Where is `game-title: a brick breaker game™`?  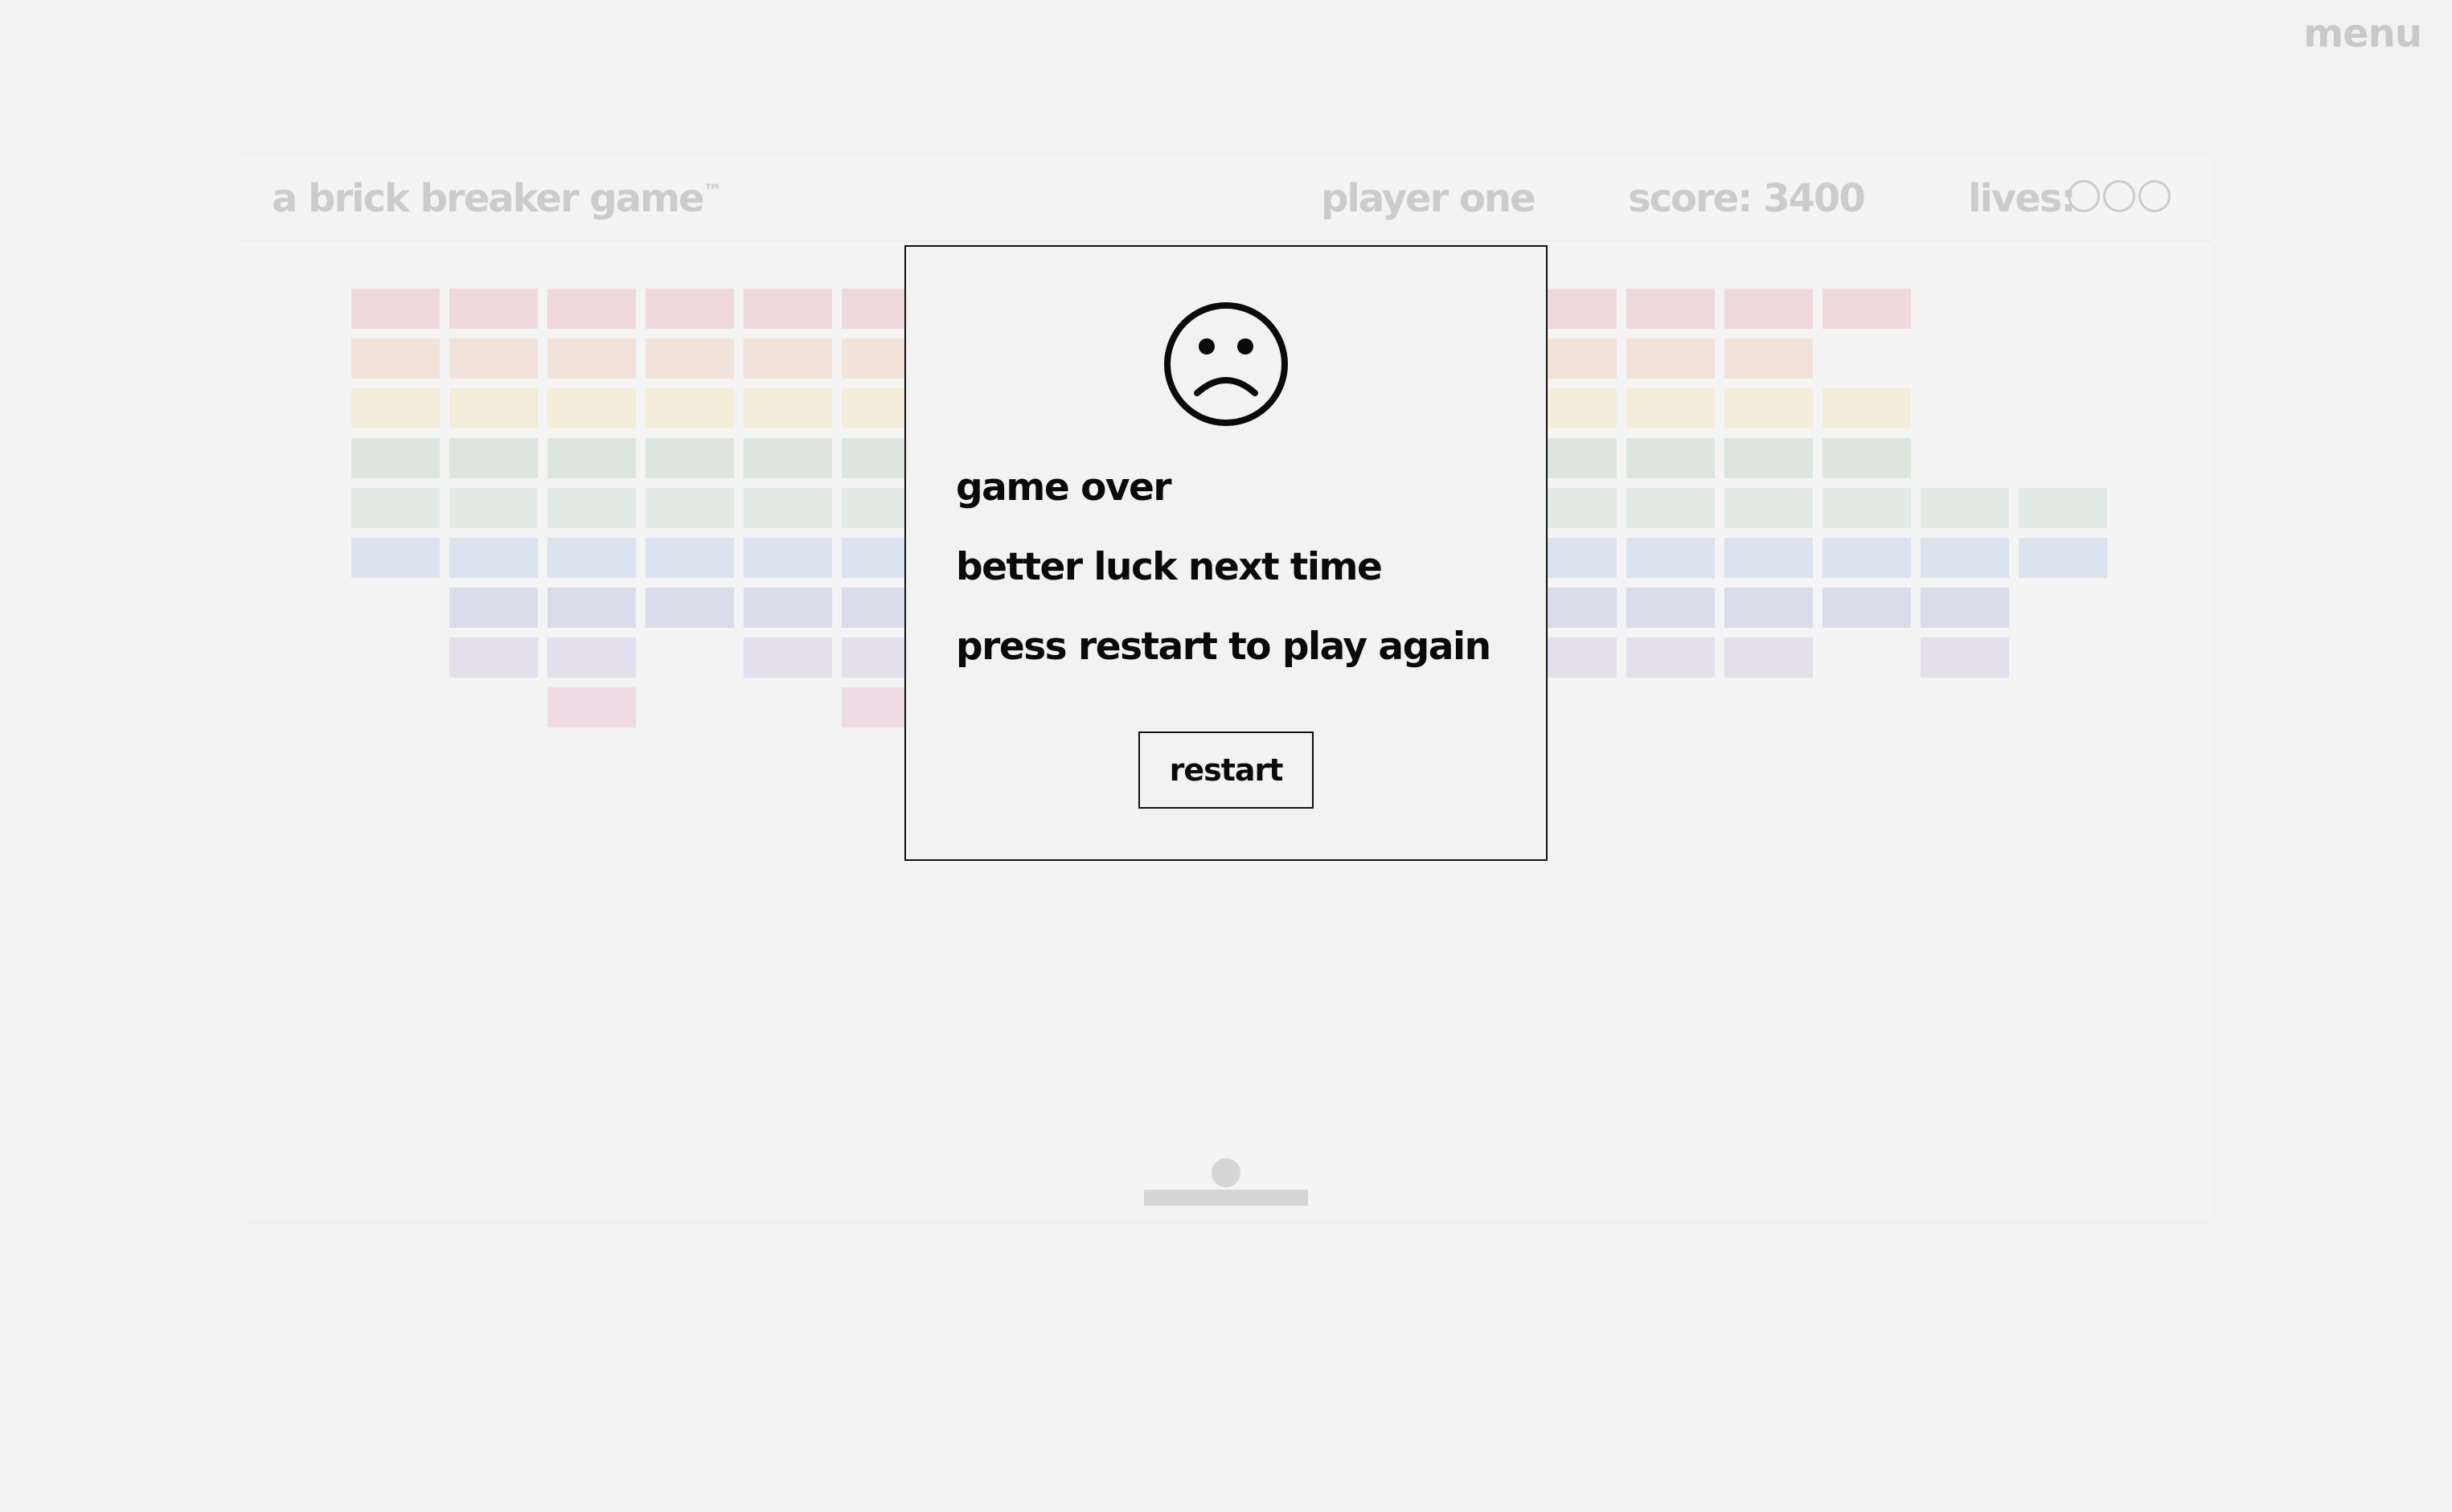
game-title: a brick breaker game™ is located at coordinates (497, 198).